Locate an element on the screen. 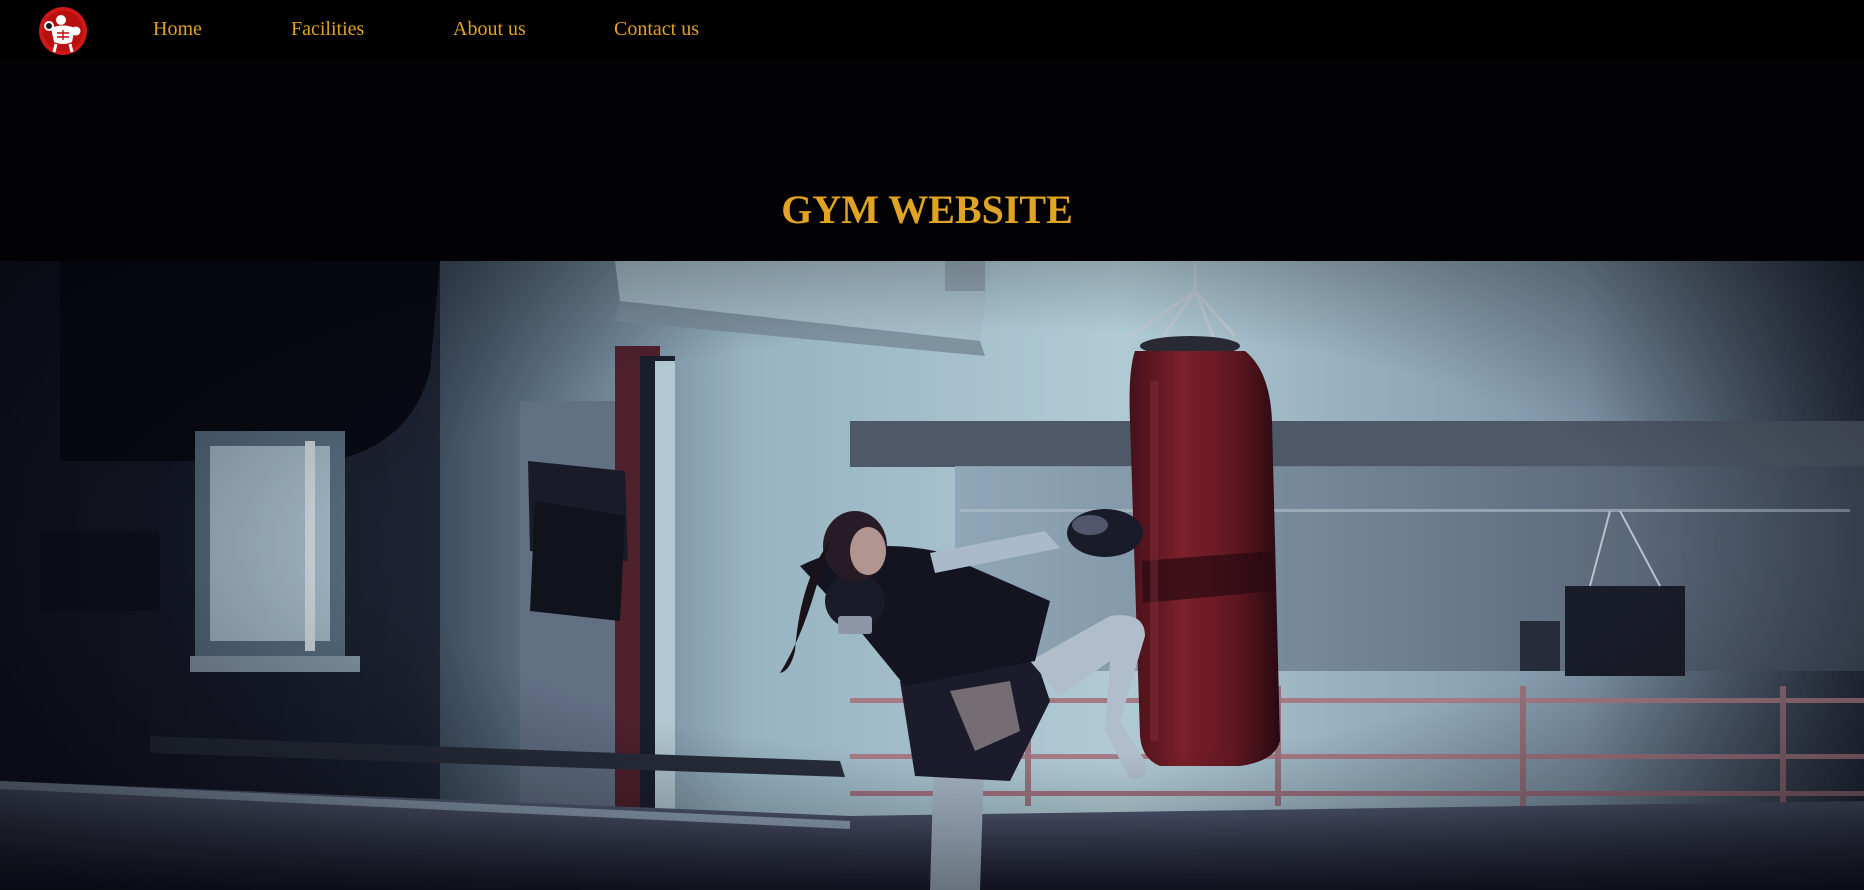 The height and width of the screenshot is (890, 1864). top-navbar: Home Facilities About us Contact us is located at coordinates (932, 30).